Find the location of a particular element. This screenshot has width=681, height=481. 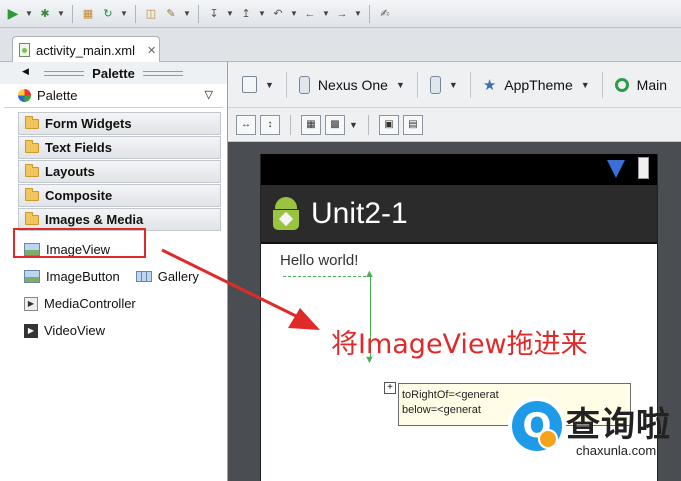

run-icon: ▶ is located at coordinates (13, 14).